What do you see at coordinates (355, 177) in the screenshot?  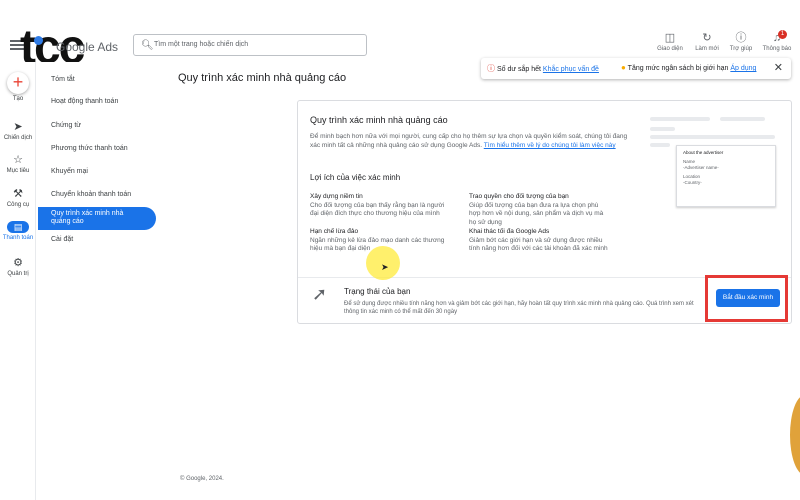 I see `benefits-title: Lợi ích của việc xác minh` at bounding box center [355, 177].